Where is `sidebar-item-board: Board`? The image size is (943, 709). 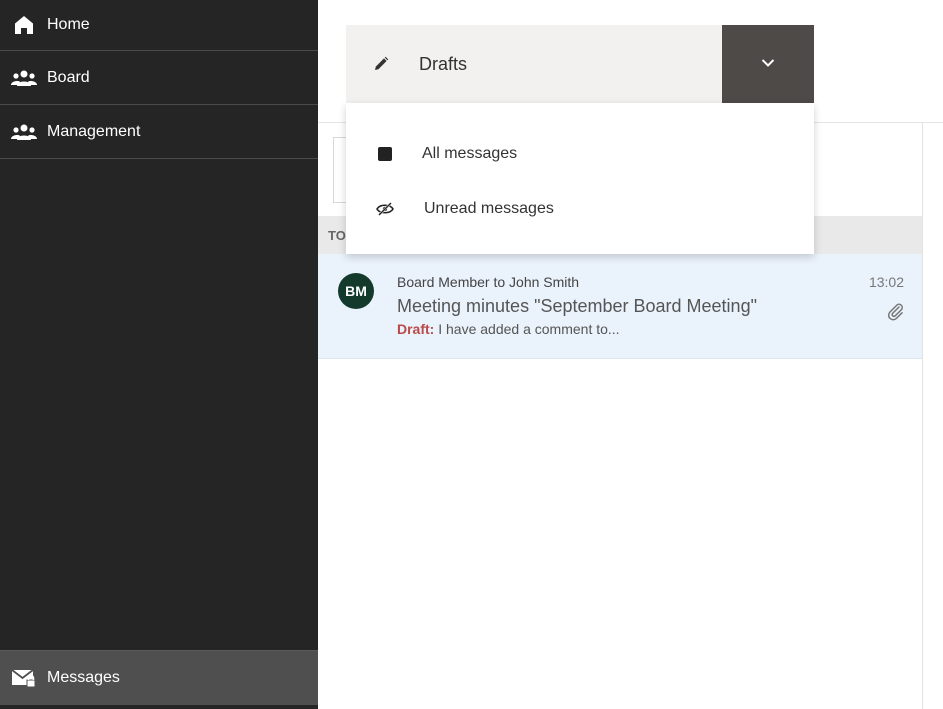
sidebar-item-board: Board is located at coordinates (159, 78).